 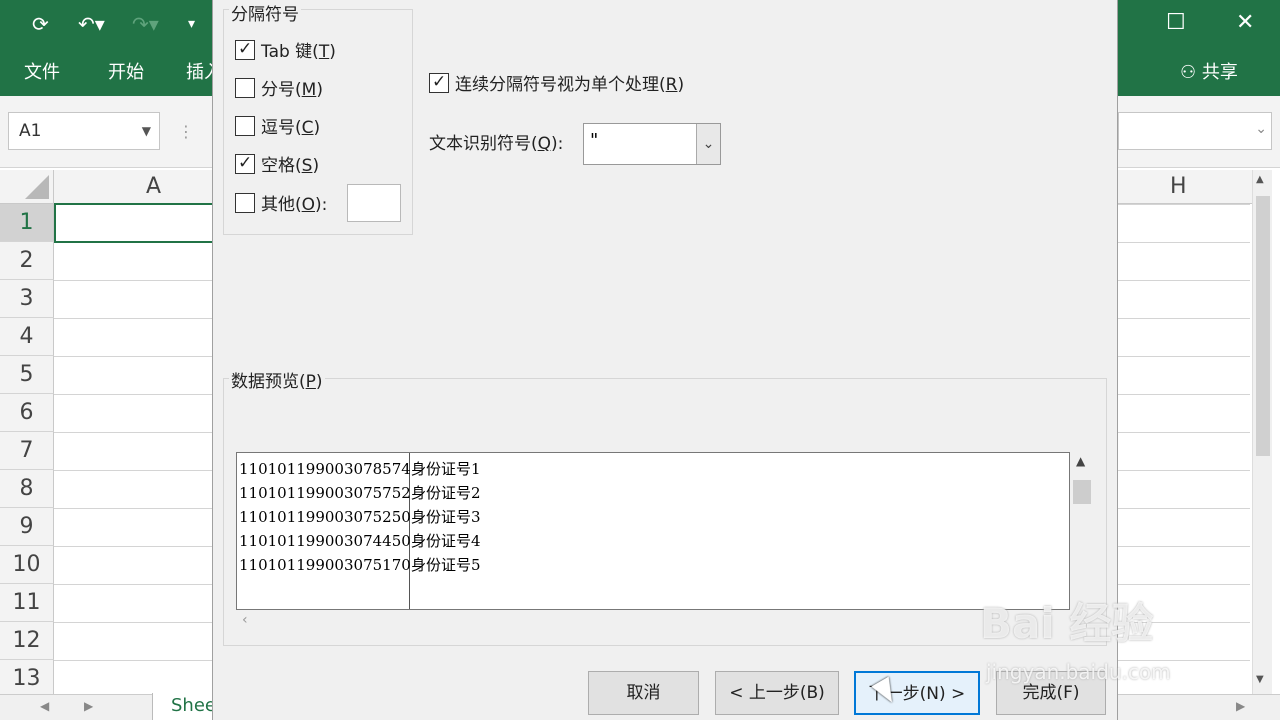 What do you see at coordinates (27, 337) in the screenshot?
I see `row-header: 4` at bounding box center [27, 337].